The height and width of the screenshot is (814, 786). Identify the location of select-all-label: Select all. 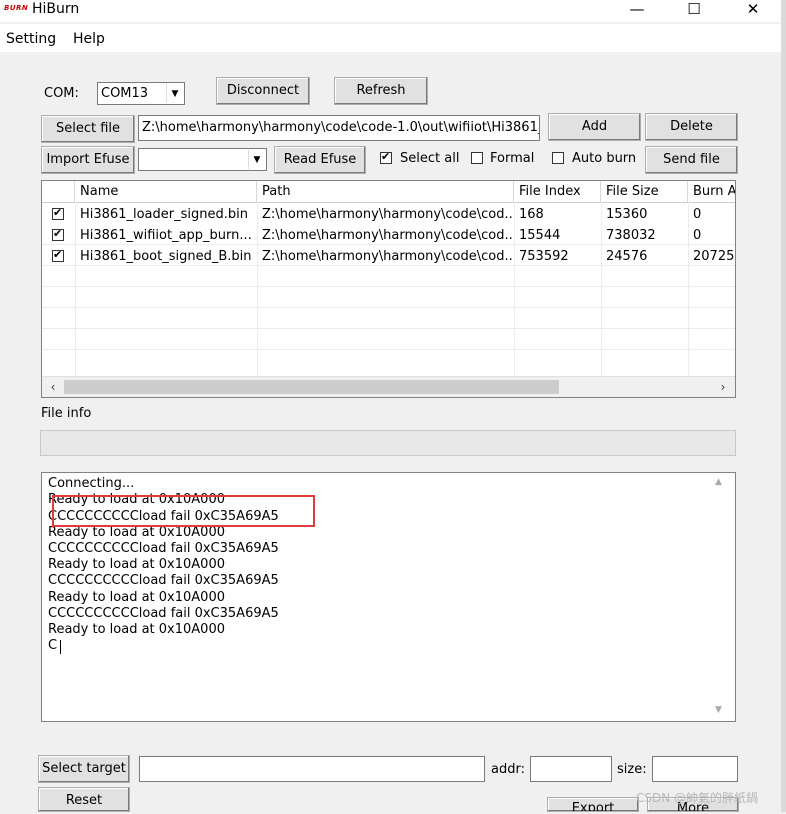
(430, 158).